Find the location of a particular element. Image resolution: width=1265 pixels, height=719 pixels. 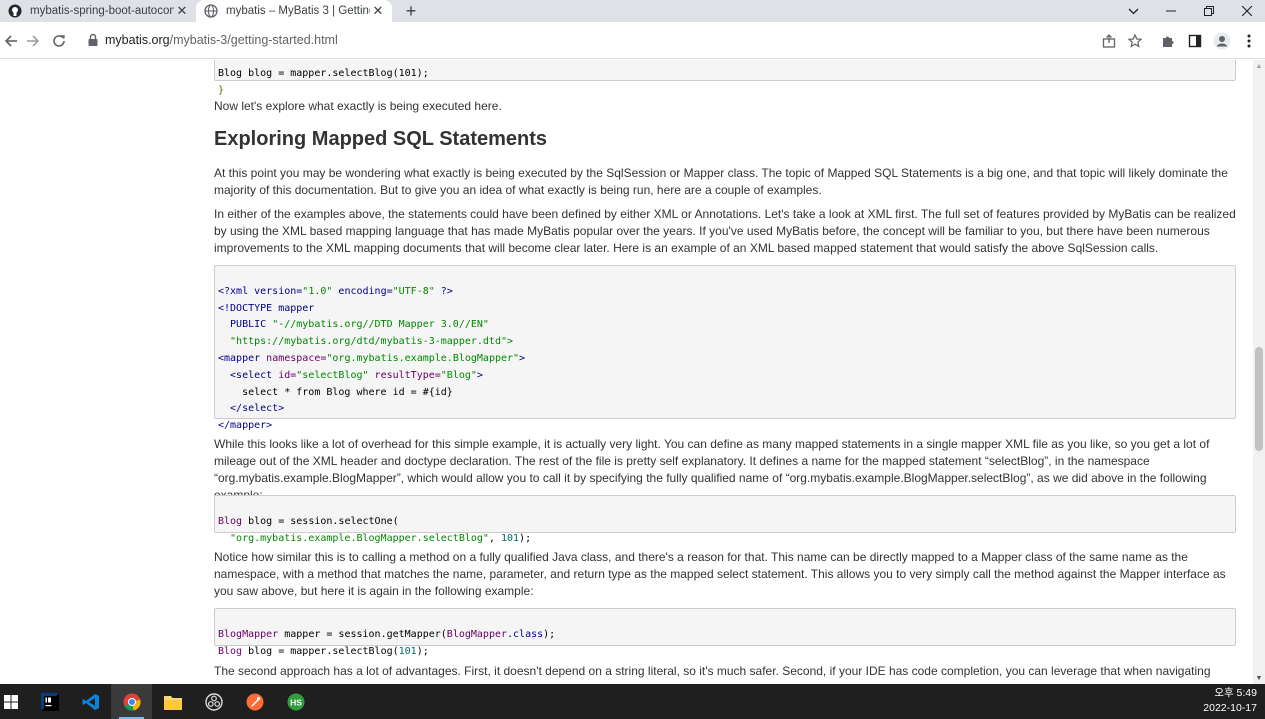

lock-icon is located at coordinates (93, 40).